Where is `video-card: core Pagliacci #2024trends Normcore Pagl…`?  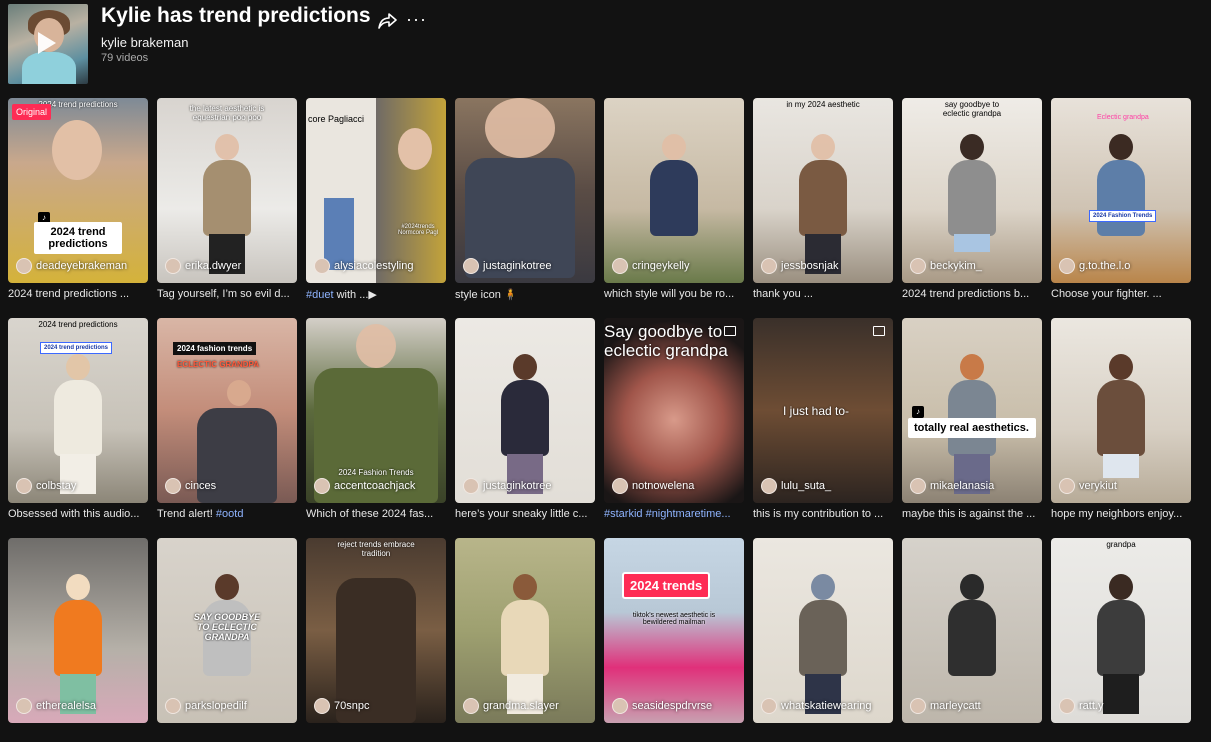 video-card: core Pagliacci #2024trends Normcore Pagl… is located at coordinates (376, 200).